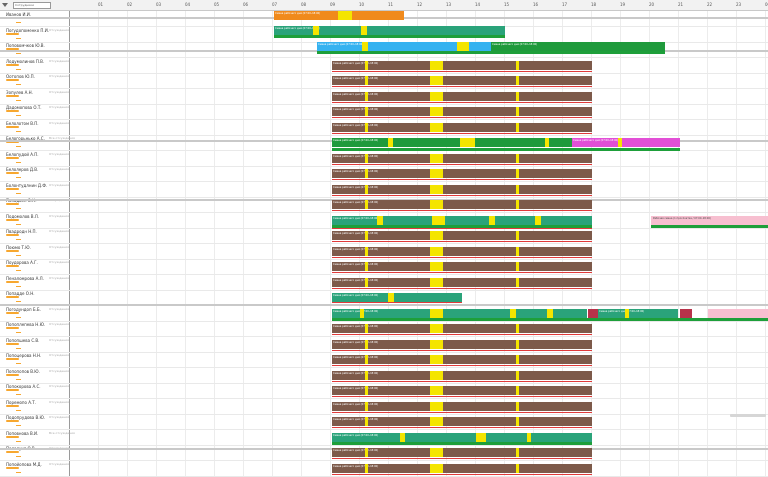  I want to click on event-block, so click(738, 313).